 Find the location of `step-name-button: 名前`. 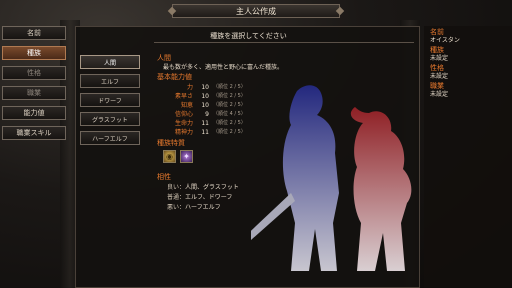

step-name-button: 名前 is located at coordinates (34, 33).